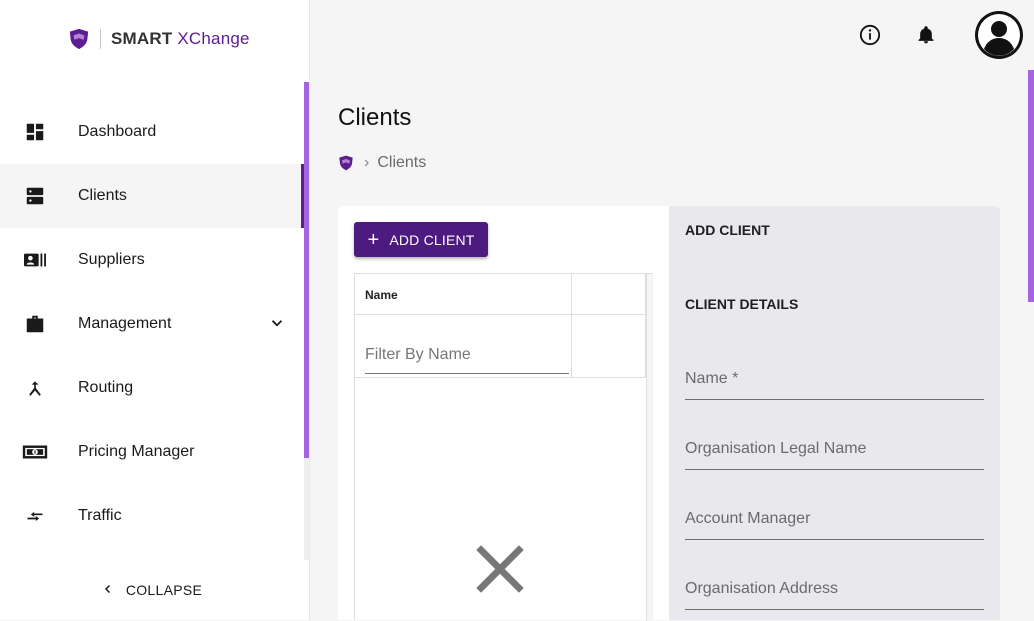 Image resolution: width=1034 pixels, height=621 pixels. Describe the element at coordinates (152, 516) in the screenshot. I see `sidebar-item-traffic: Traffic` at that location.